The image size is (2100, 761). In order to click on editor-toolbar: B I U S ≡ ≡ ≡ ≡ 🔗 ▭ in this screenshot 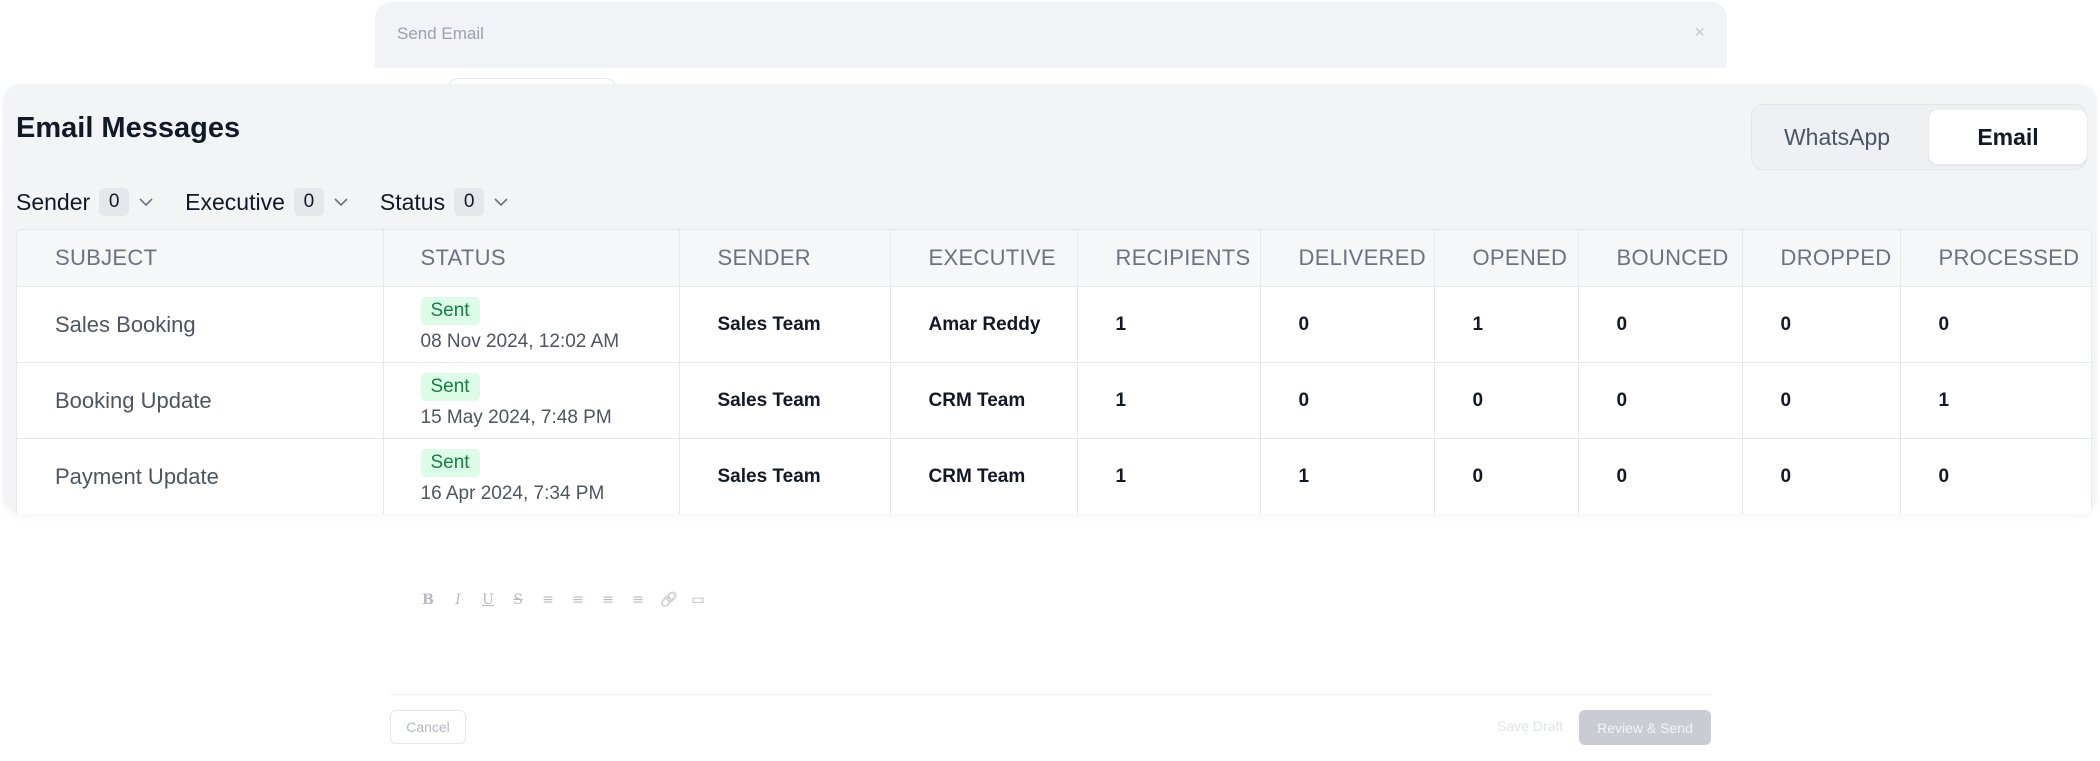, I will do `click(563, 600)`.